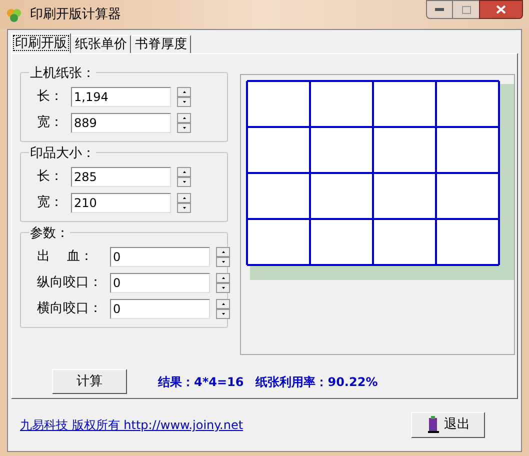  What do you see at coordinates (69, 309) in the screenshot?
I see `field-label: 横向咬口：` at bounding box center [69, 309].